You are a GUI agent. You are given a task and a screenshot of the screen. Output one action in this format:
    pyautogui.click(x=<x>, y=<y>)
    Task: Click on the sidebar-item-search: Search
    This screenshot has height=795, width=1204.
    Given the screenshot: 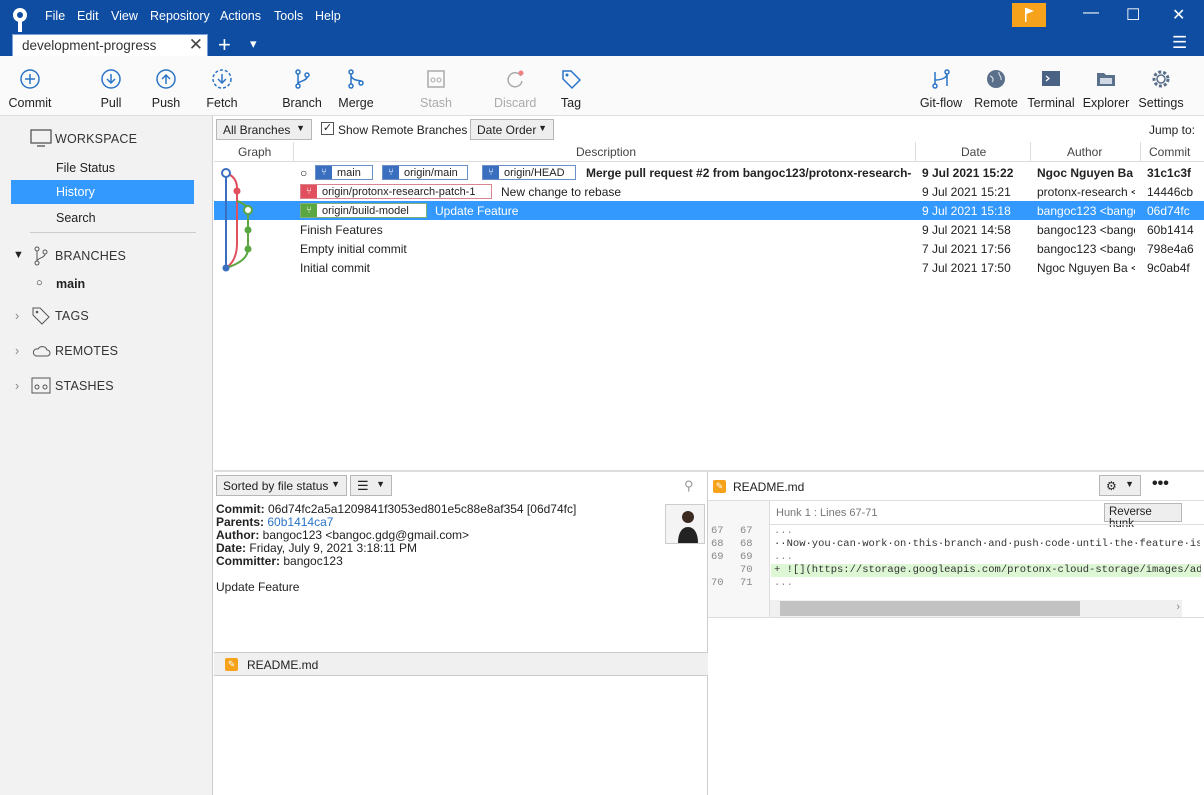 What is the action you would take?
    pyautogui.click(x=76, y=218)
    